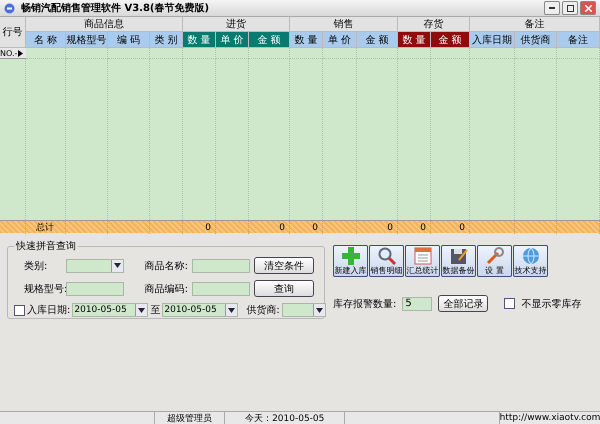 The height and width of the screenshot is (424, 600). What do you see at coordinates (129, 40) in the screenshot?
I see `column-header: 编 码` at bounding box center [129, 40].